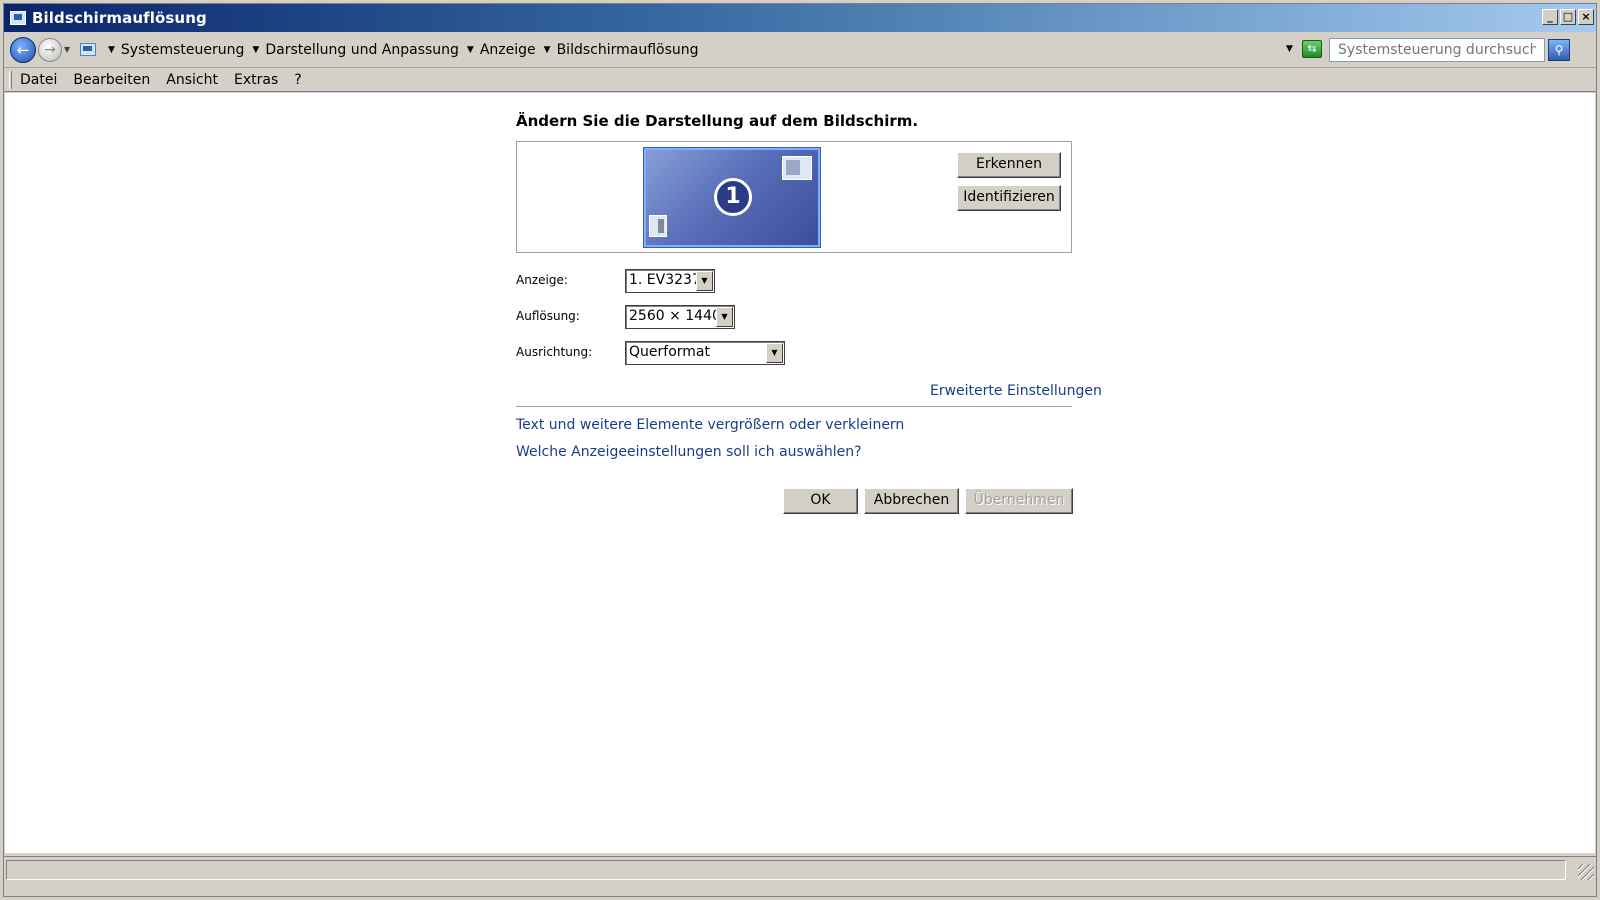 The width and height of the screenshot is (1600, 900). Describe the element at coordinates (1312, 49) in the screenshot. I see `refresh-icon: ⇆` at that location.